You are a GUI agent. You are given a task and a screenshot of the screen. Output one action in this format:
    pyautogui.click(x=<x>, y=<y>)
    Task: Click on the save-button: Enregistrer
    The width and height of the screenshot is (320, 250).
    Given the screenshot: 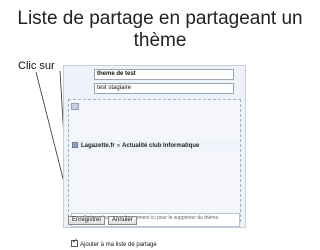 What is the action you would take?
    pyautogui.click(x=87, y=220)
    